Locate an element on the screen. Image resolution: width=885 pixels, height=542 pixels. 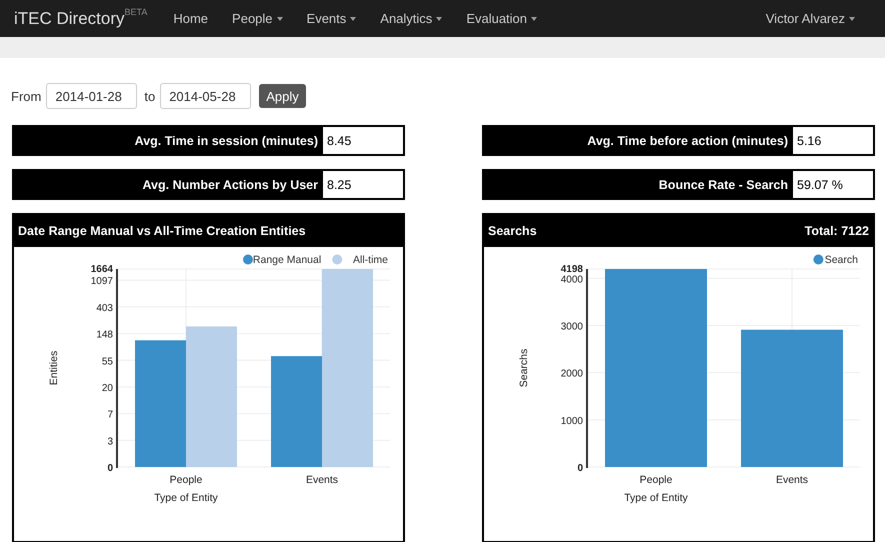
tick-label: 403 is located at coordinates (104, 308).